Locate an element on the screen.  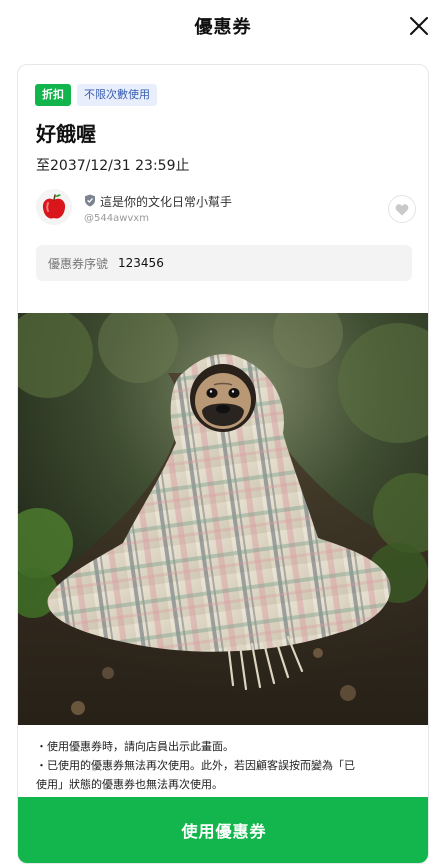
close-icon is located at coordinates (419, 26).